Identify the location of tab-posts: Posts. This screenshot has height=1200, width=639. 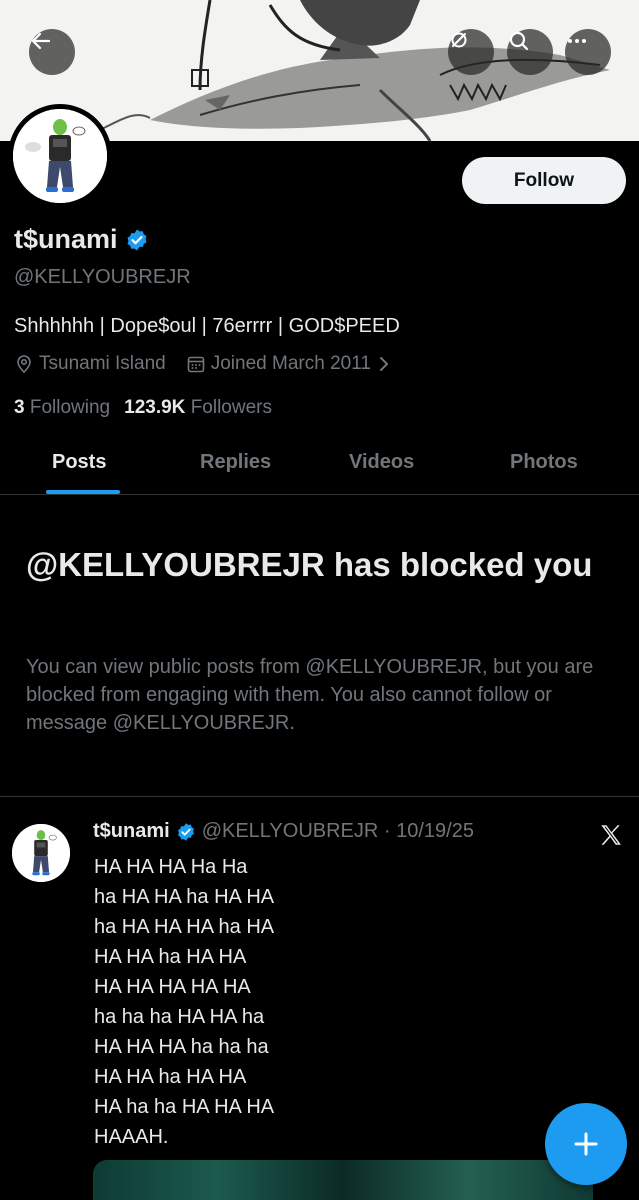
(79, 462).